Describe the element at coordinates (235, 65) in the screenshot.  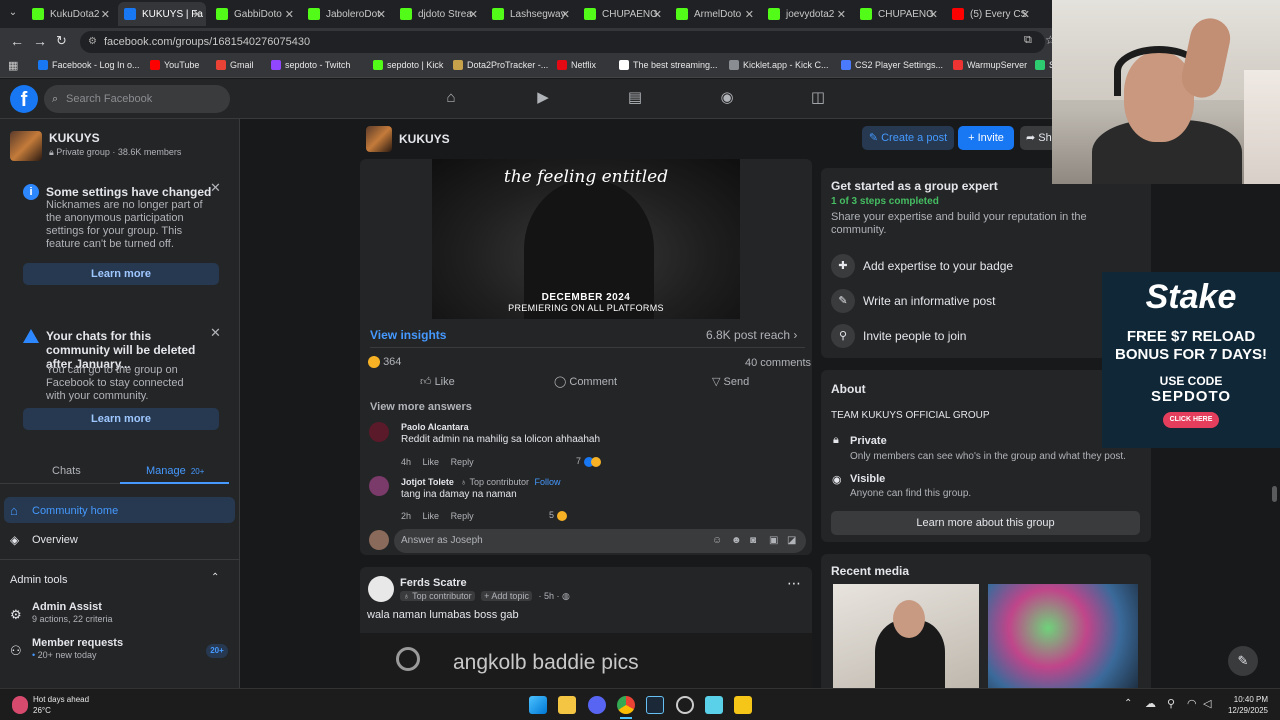
I see `bookmark-item: Gmail` at that location.